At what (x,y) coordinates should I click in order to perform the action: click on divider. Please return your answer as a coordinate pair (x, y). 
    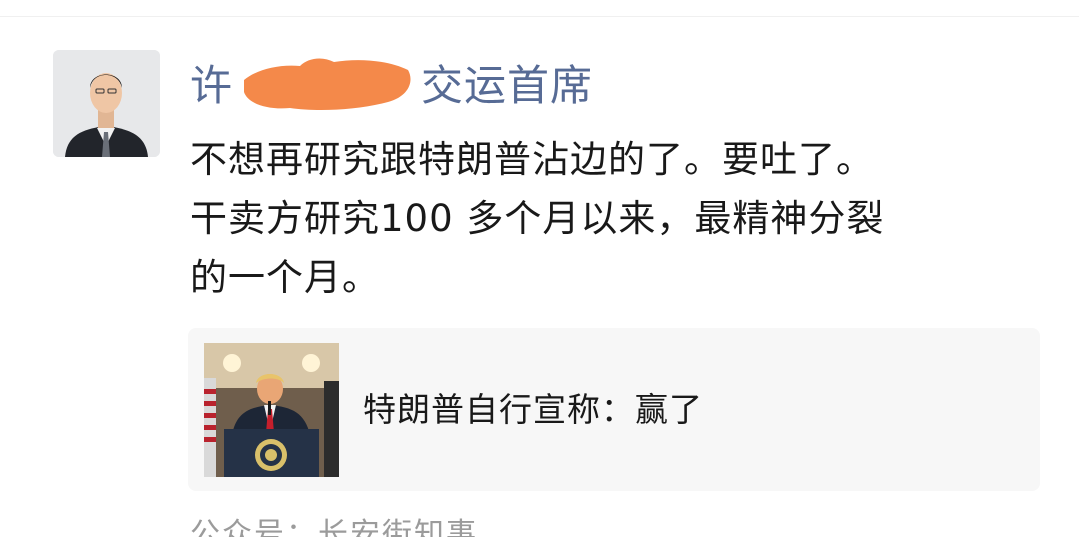
    Looking at the image, I should click on (539, 16).